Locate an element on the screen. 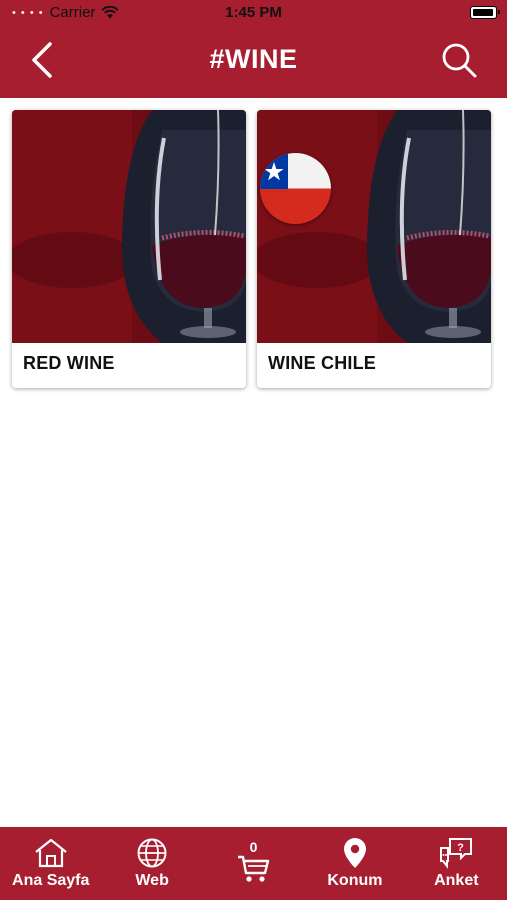 This screenshot has width=507, height=900. chile-flag-icon is located at coordinates (295, 188).